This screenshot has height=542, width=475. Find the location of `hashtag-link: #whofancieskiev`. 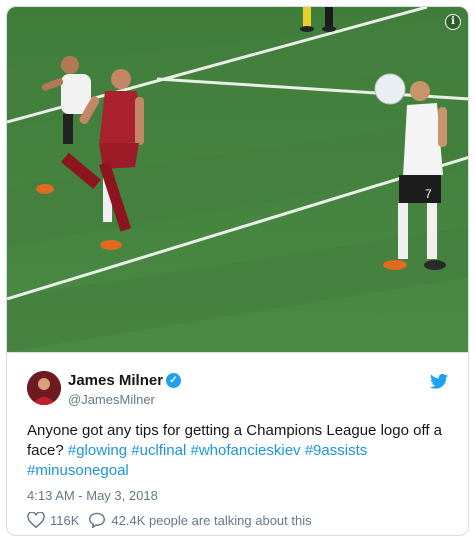

hashtag-link: #whofancieskiev is located at coordinates (245, 450).